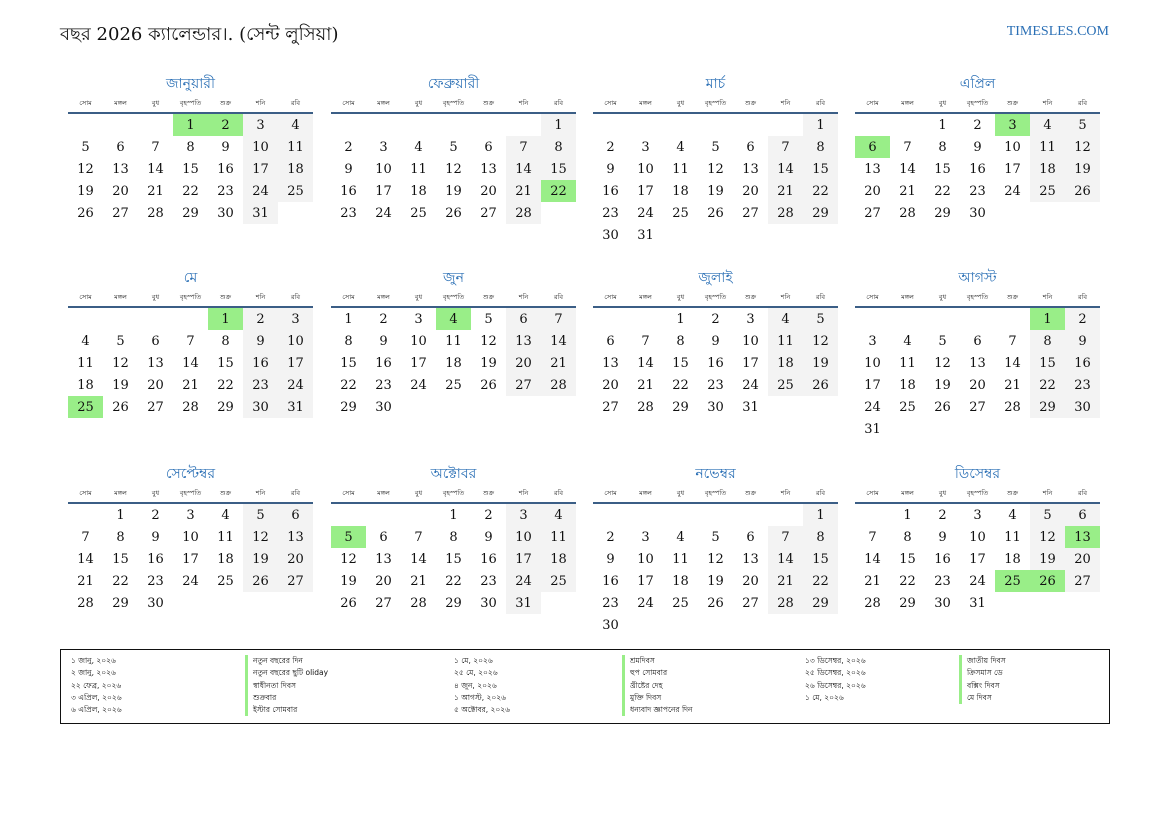 This screenshot has width=1169, height=827. What do you see at coordinates (680, 603) in the screenshot?
I see `day-cell: 25` at bounding box center [680, 603].